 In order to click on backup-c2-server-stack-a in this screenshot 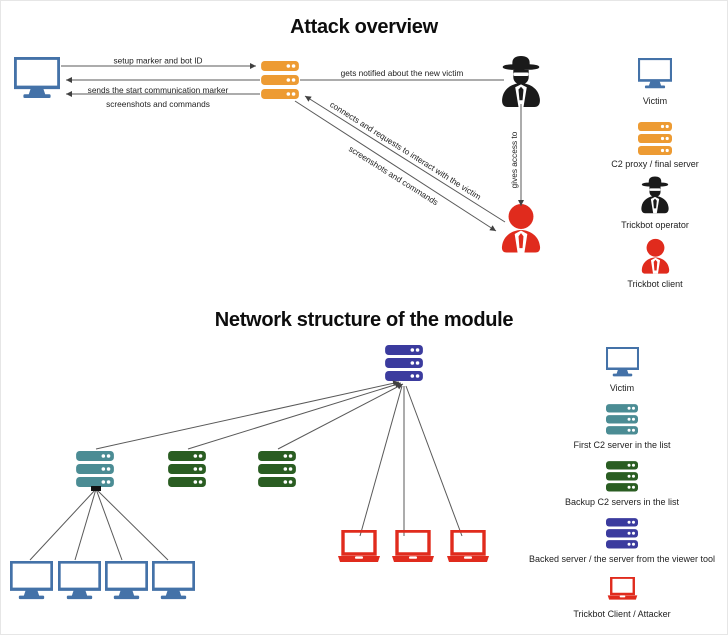, I will do `click(187, 469)`.